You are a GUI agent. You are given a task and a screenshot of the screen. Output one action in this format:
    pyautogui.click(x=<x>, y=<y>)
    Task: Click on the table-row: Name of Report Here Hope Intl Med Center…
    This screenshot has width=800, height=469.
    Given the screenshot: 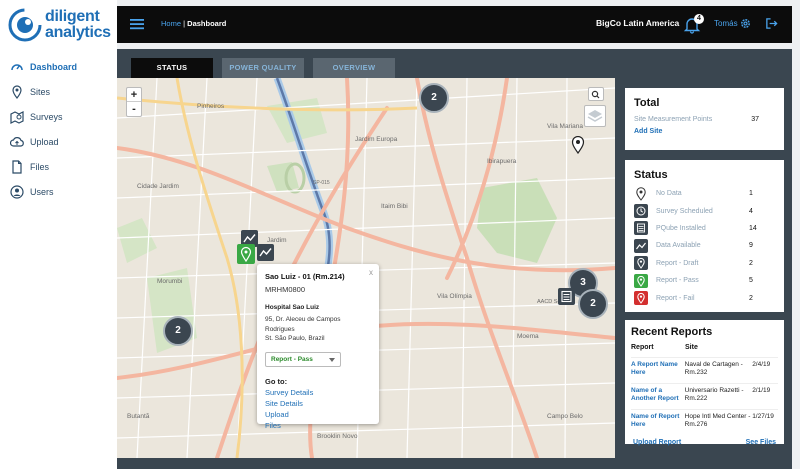 What is the action you would take?
    pyautogui.click(x=704, y=419)
    